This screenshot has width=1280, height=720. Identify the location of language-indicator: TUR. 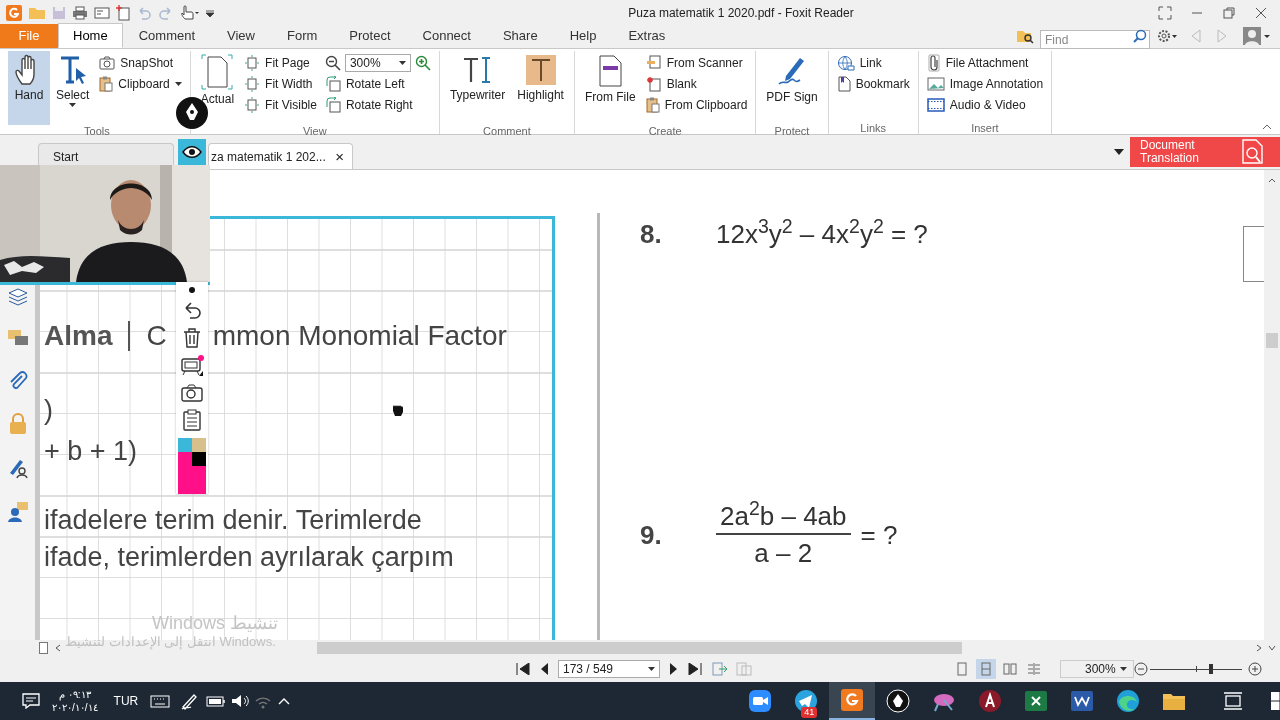
(126, 701).